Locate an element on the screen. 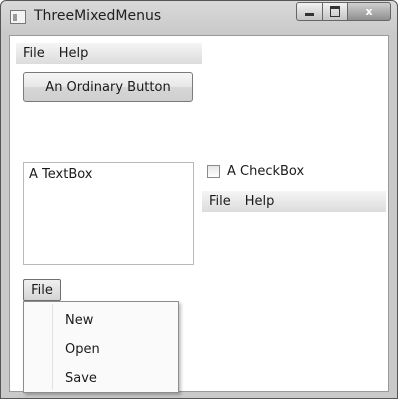 The height and width of the screenshot is (401, 400). maximize-icon is located at coordinates (335, 11).